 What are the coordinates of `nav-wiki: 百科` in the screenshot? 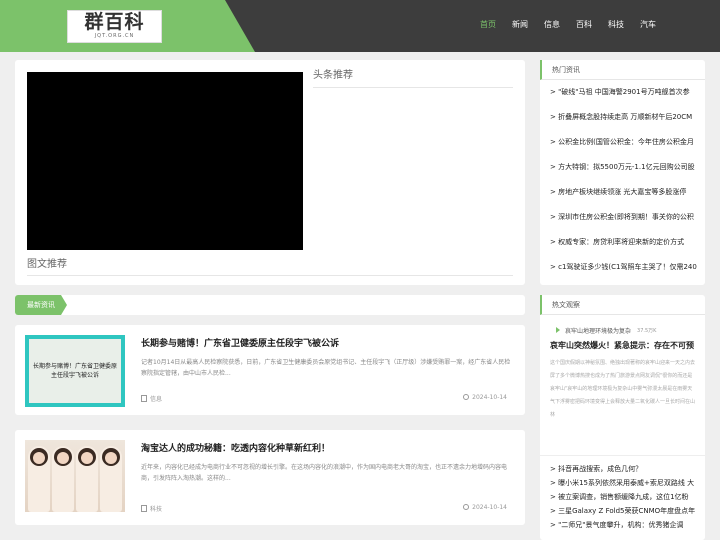 It's located at (584, 26).